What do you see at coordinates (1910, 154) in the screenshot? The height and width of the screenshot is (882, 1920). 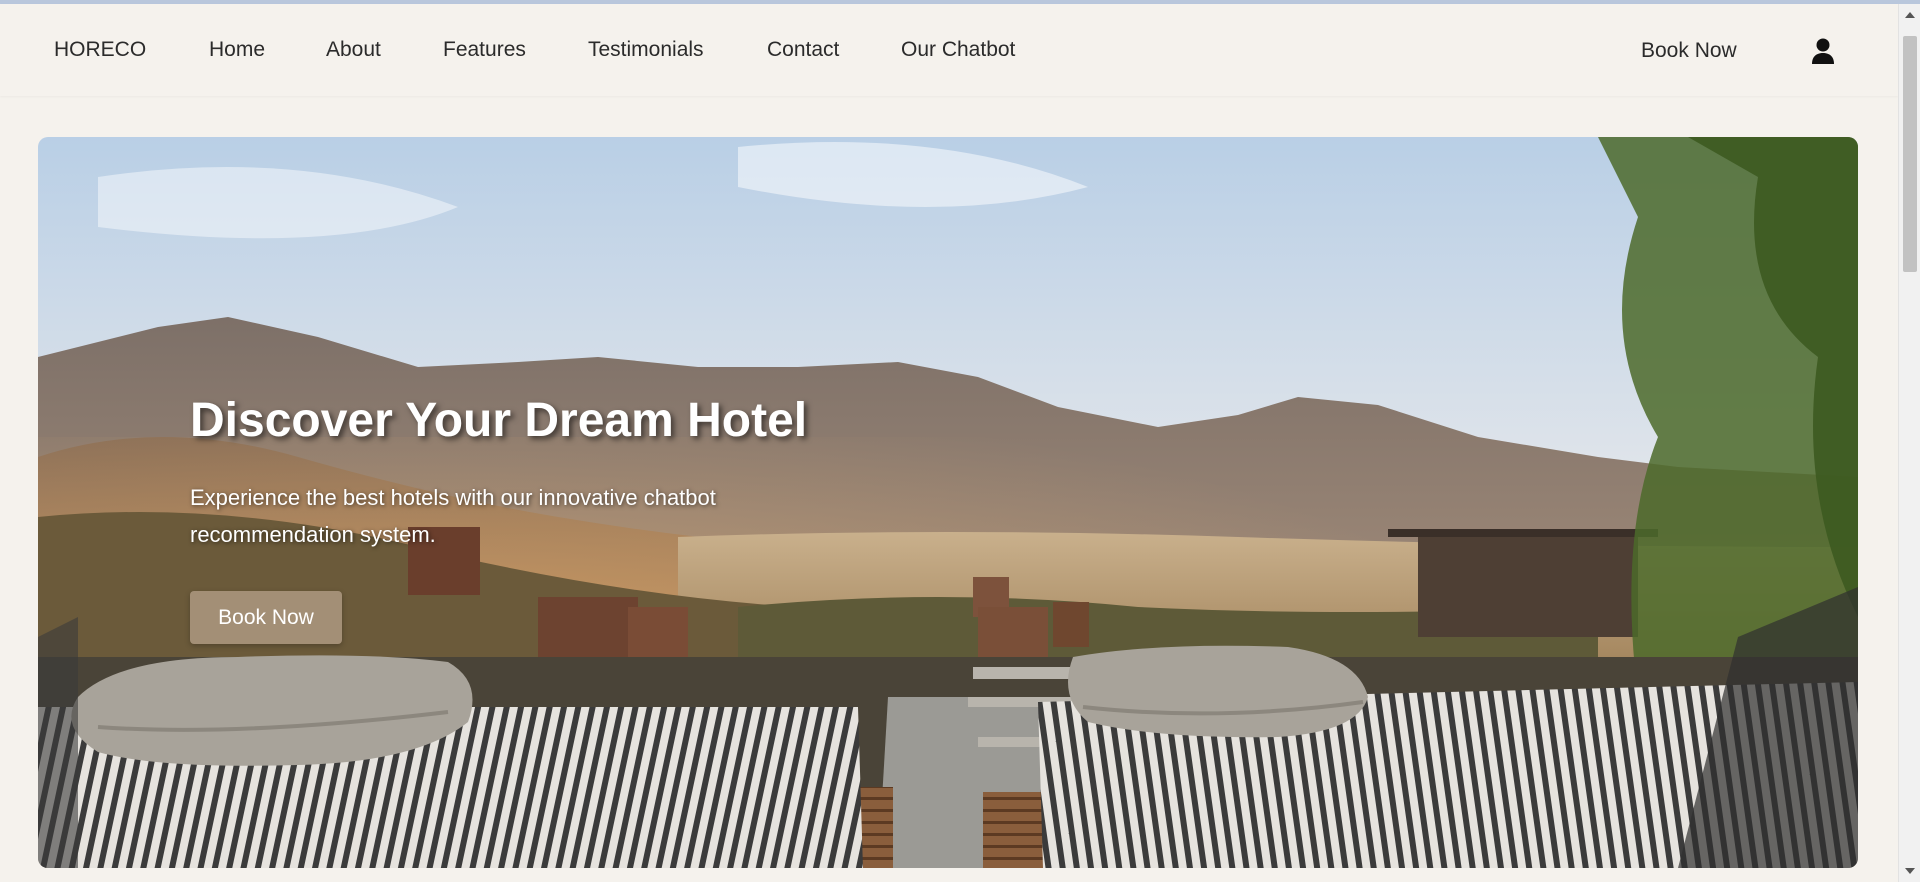 I see `scrollbar-thumb` at bounding box center [1910, 154].